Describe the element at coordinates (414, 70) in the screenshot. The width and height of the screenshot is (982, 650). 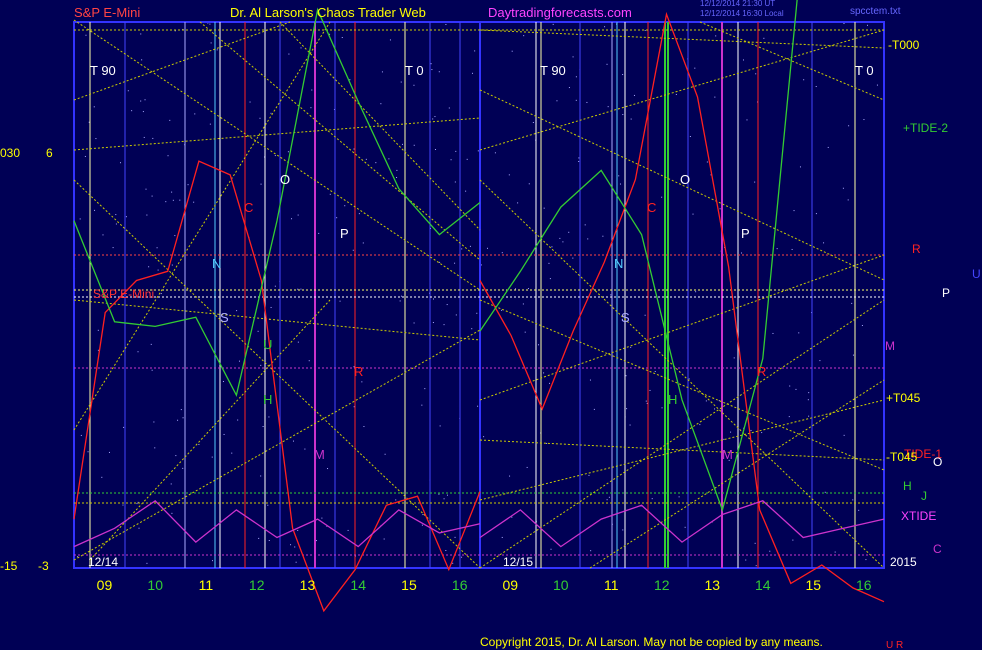
I see `panel-1-t0: T 0` at that location.